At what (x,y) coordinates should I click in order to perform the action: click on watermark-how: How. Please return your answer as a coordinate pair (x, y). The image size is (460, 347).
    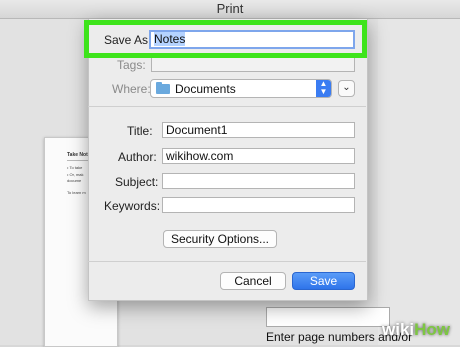
    Looking at the image, I should click on (432, 329).